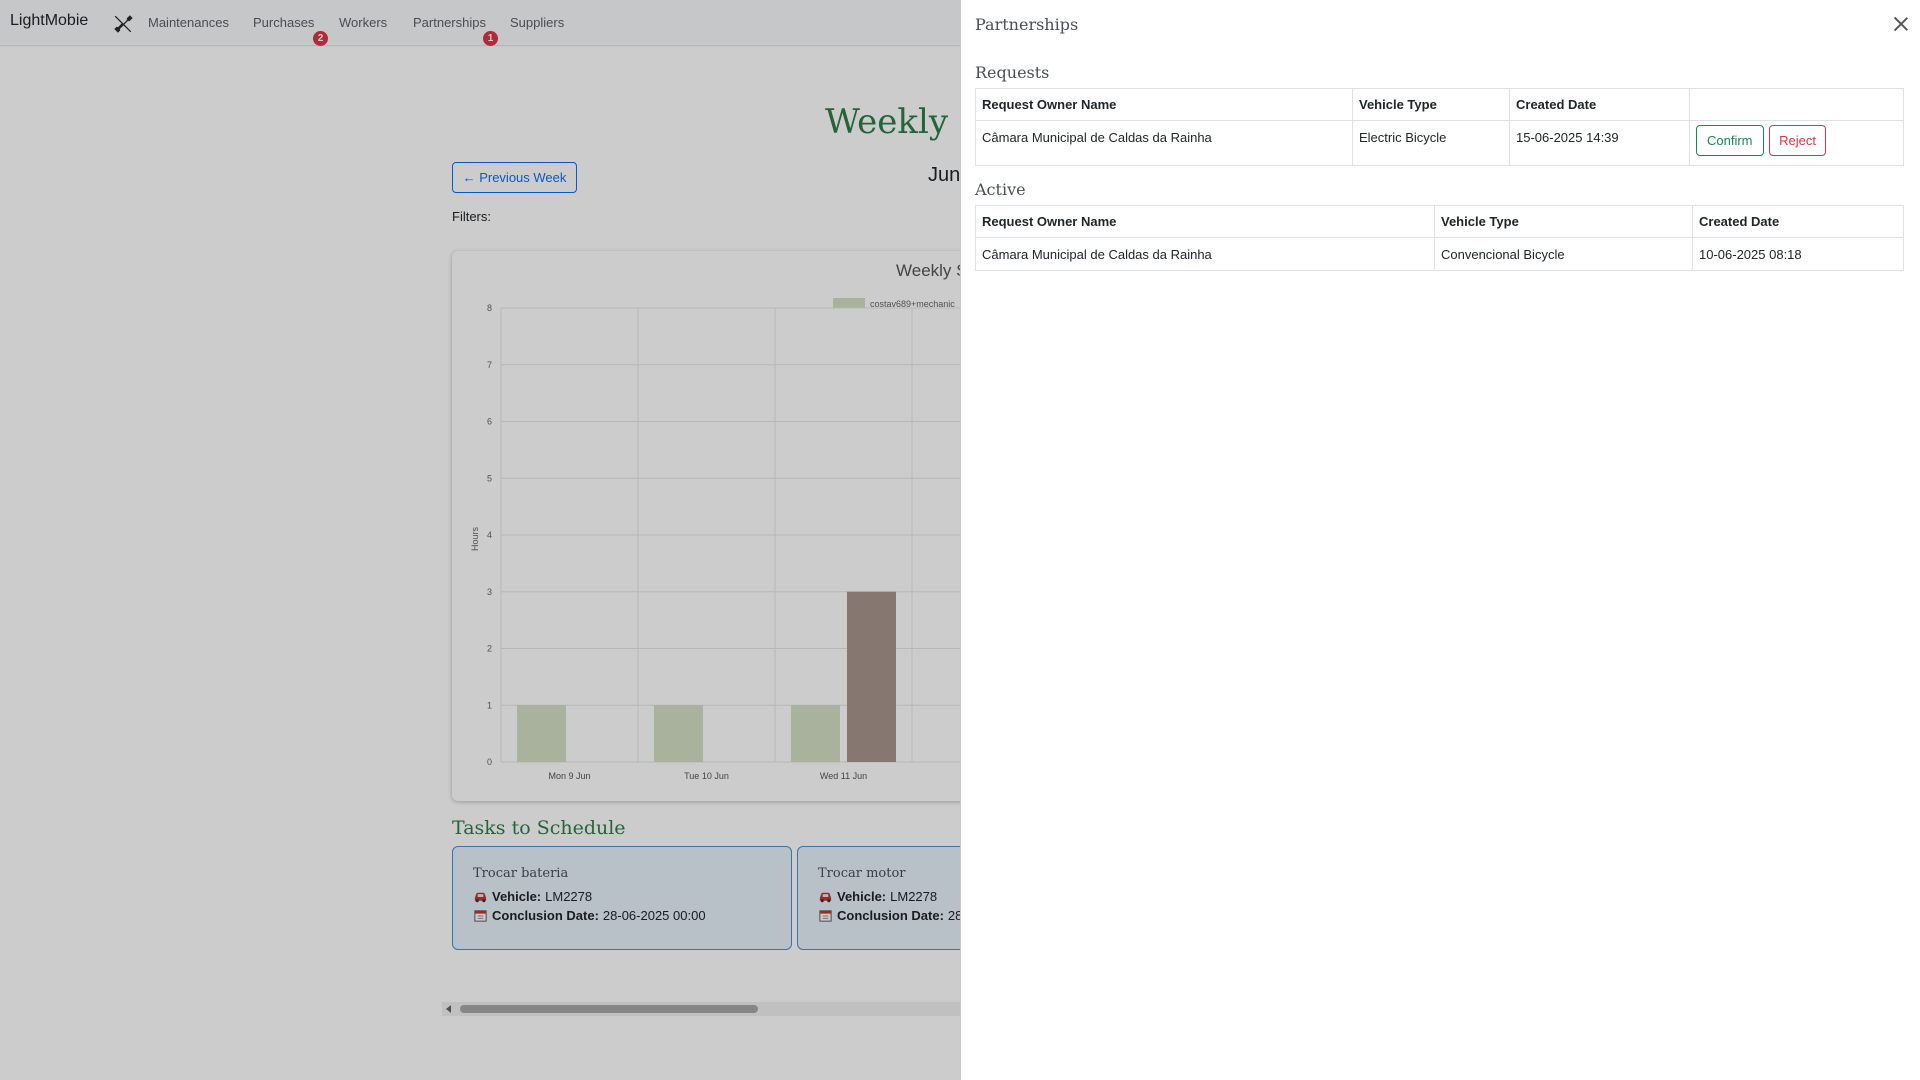 The width and height of the screenshot is (1920, 1080). Describe the element at coordinates (1000, 189) in the screenshot. I see `active-section-title: Active` at that location.